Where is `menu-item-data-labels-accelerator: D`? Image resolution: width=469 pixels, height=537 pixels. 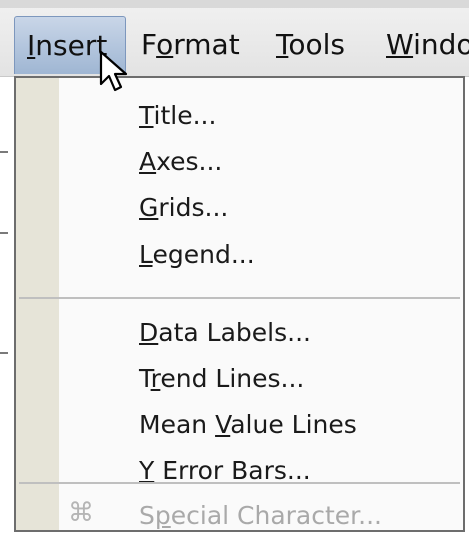
menu-item-data-labels-accelerator: D is located at coordinates (149, 332).